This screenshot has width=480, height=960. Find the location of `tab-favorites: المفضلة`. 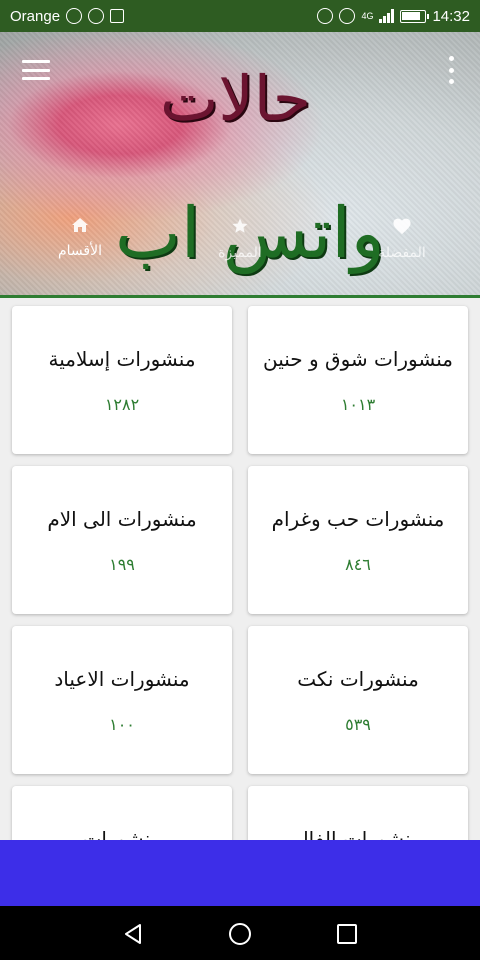

tab-favorites: المفضلة is located at coordinates (402, 239).